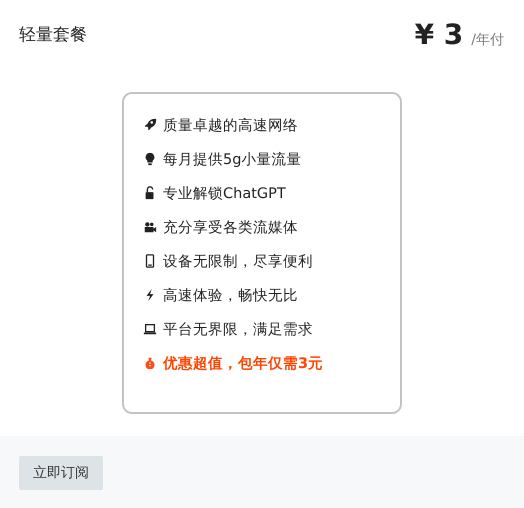 The image size is (524, 508). Describe the element at coordinates (150, 227) in the screenshot. I see `video-camera-icon` at that location.